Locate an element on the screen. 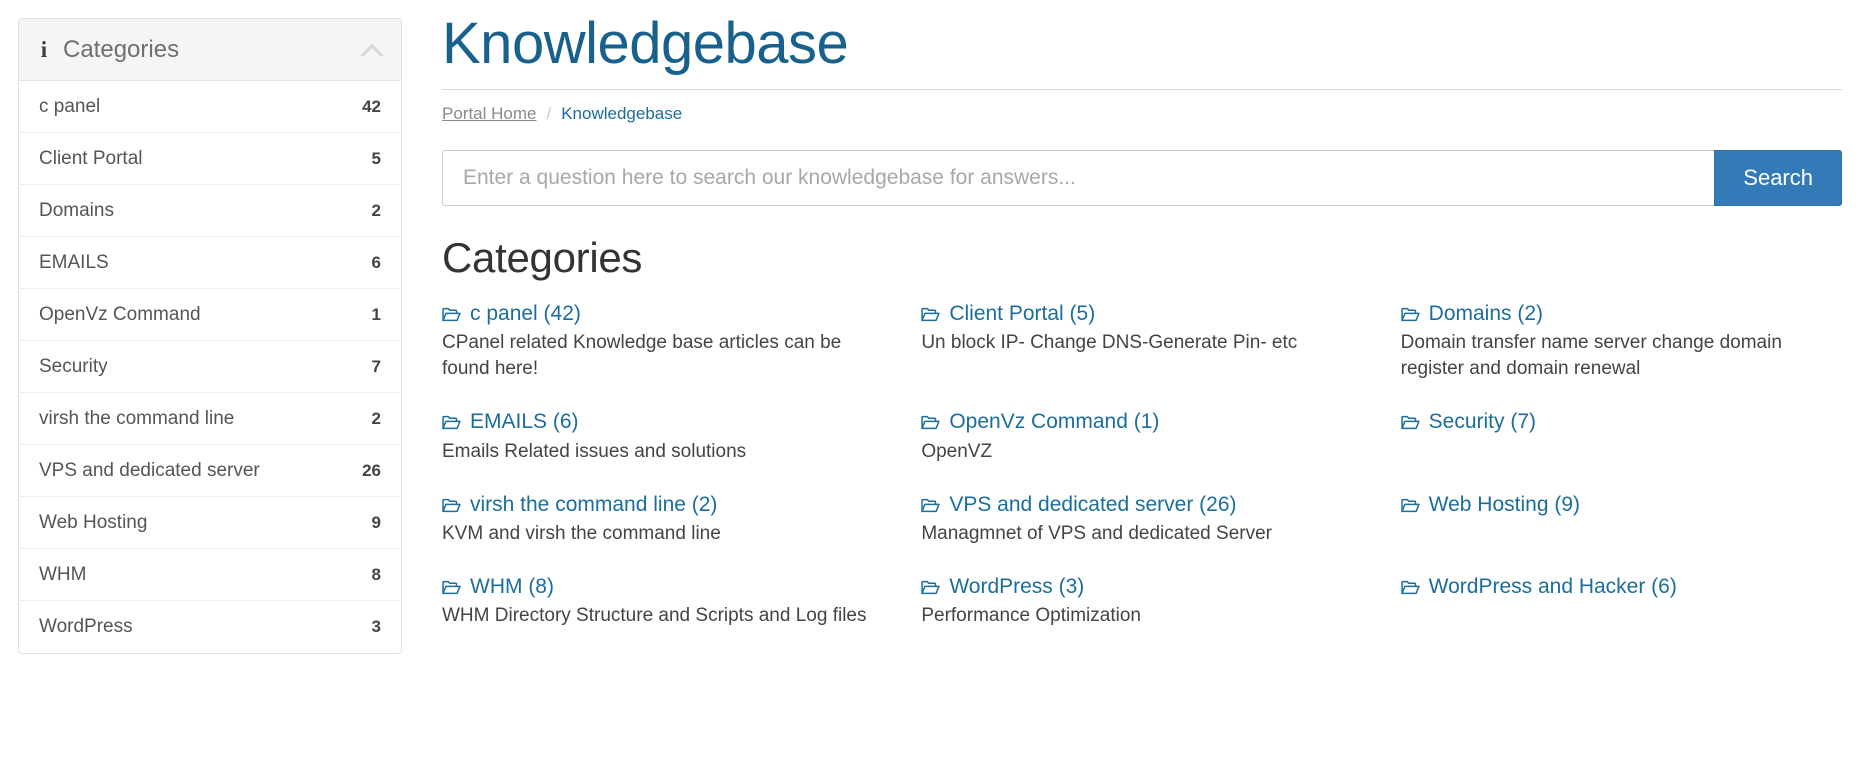  category-cell: Web Hosting (9) is located at coordinates (1621, 532).